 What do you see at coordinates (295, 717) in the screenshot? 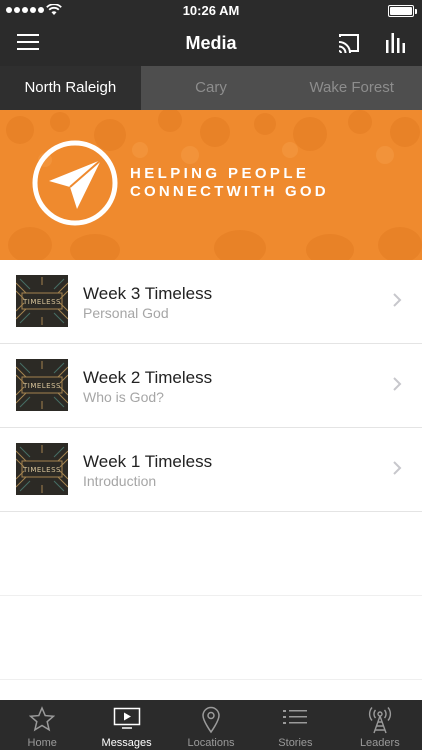
I see `list-icon` at bounding box center [295, 717].